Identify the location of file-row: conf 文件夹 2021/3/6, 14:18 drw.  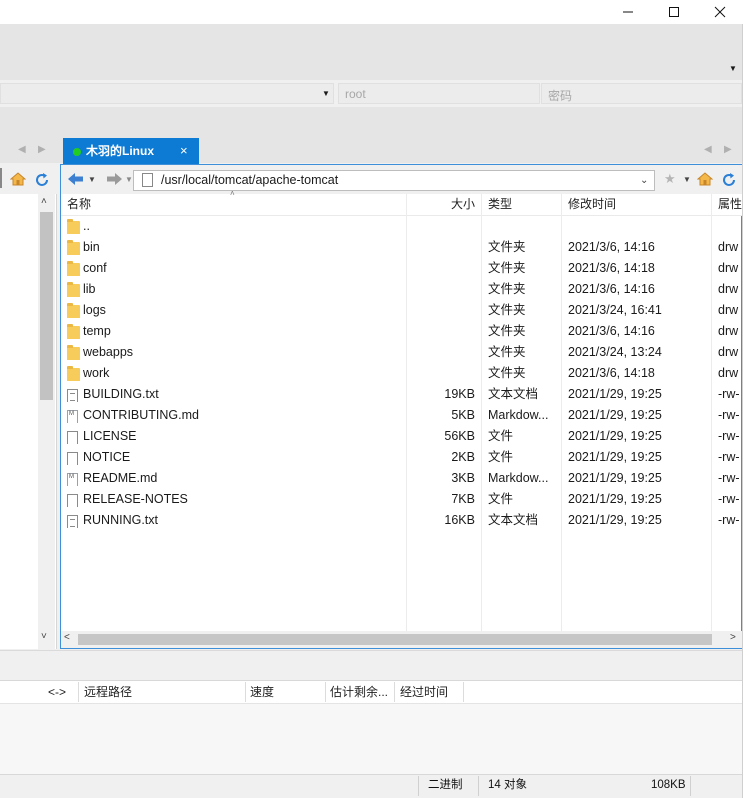
(401, 268).